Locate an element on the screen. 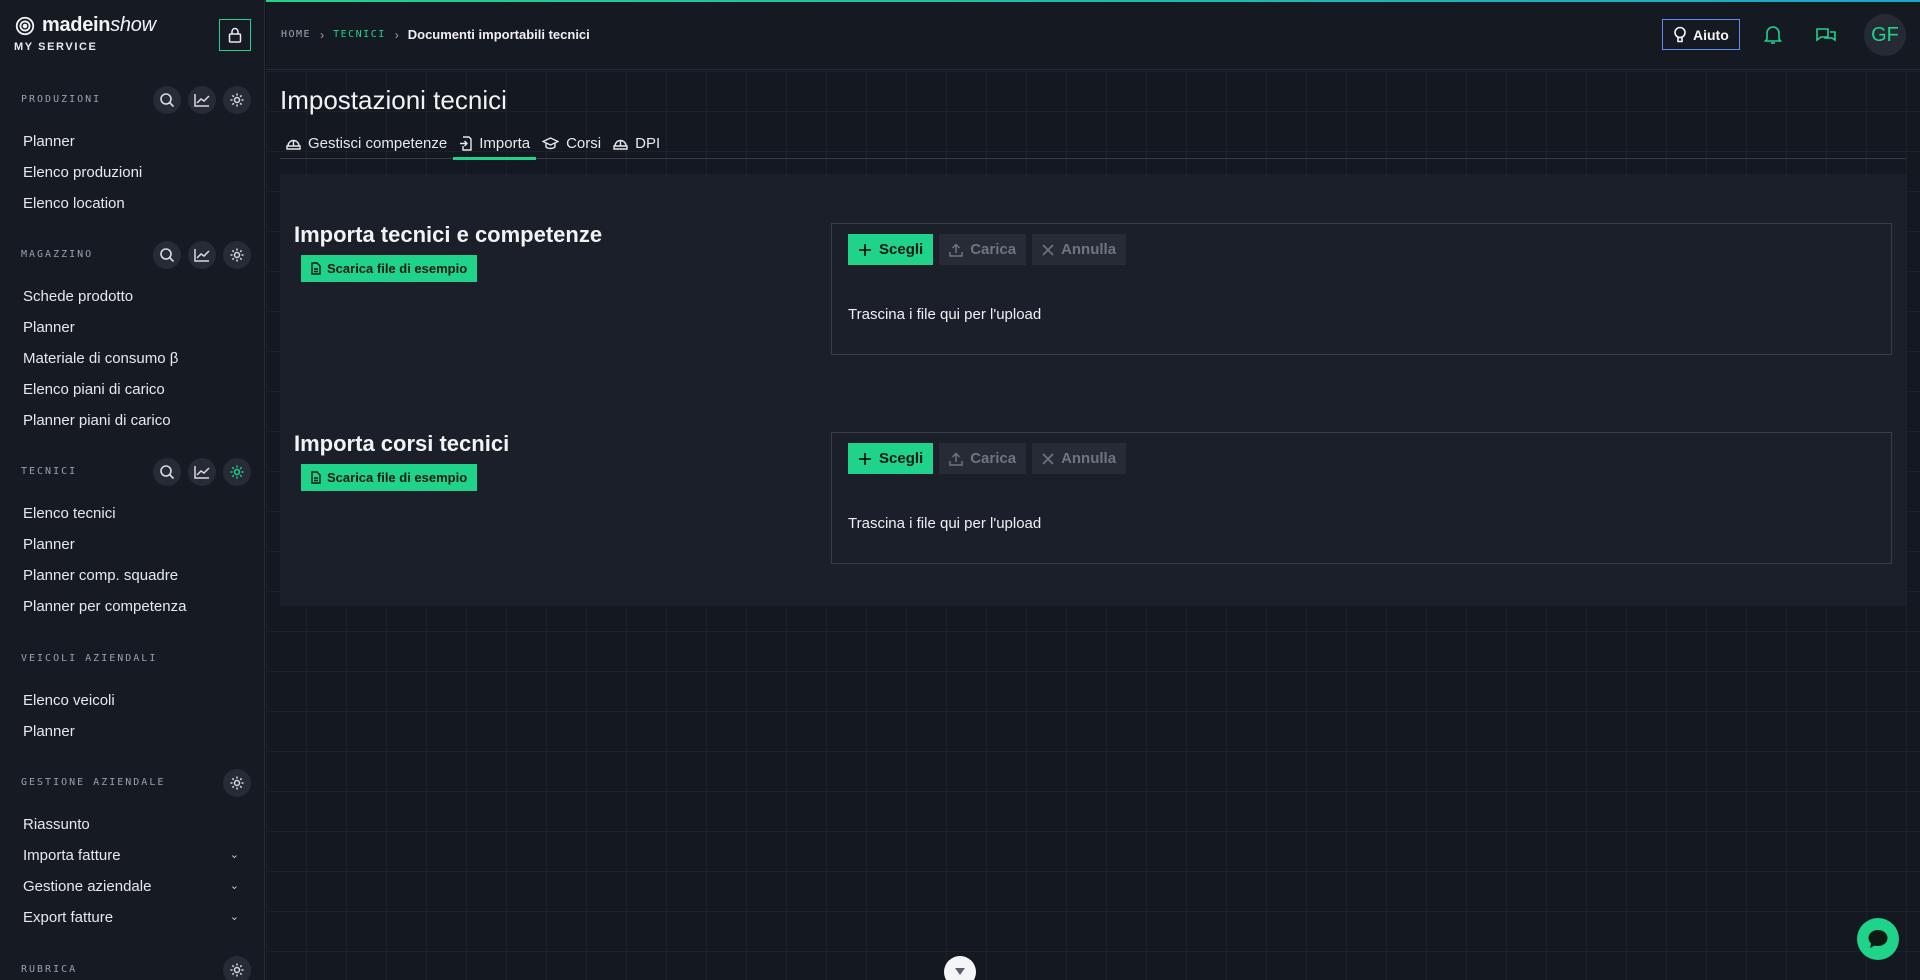 The height and width of the screenshot is (980, 1920). chat-support-button is located at coordinates (1878, 939).